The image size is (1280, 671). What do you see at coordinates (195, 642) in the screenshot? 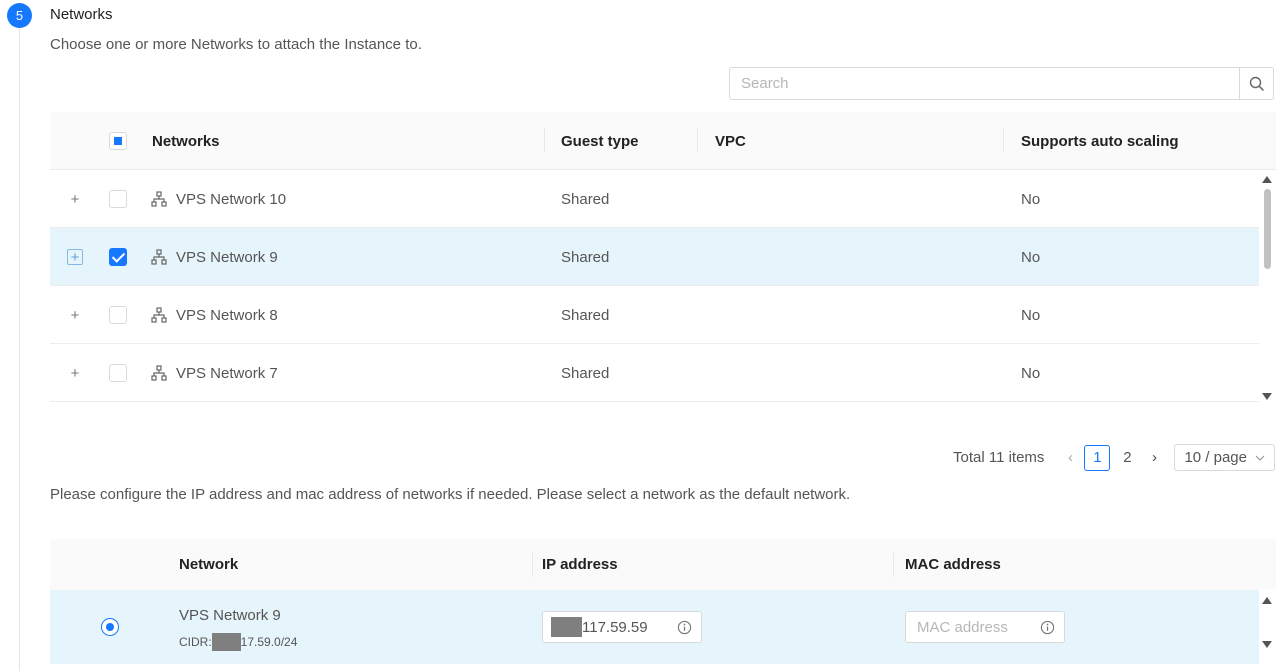
I see `cidr-prefix: CIDR:` at bounding box center [195, 642].